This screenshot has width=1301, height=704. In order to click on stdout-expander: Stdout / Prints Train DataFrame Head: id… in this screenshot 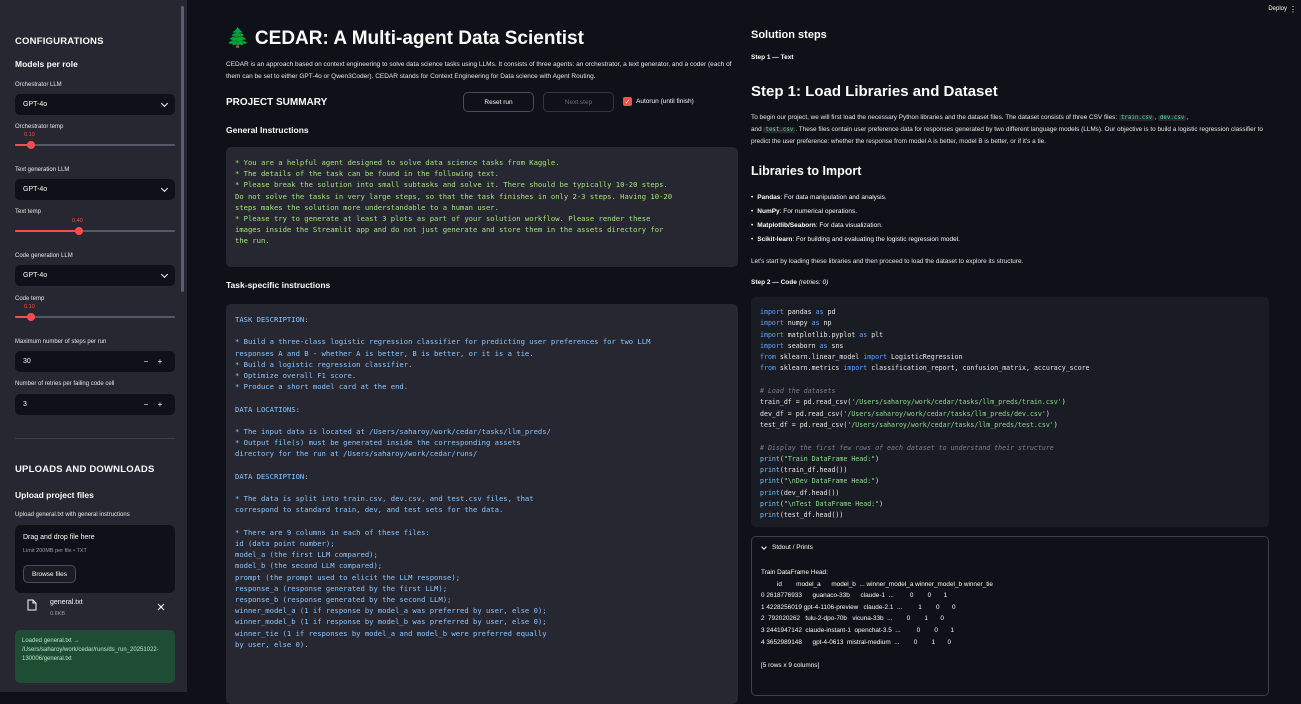, I will do `click(1010, 616)`.